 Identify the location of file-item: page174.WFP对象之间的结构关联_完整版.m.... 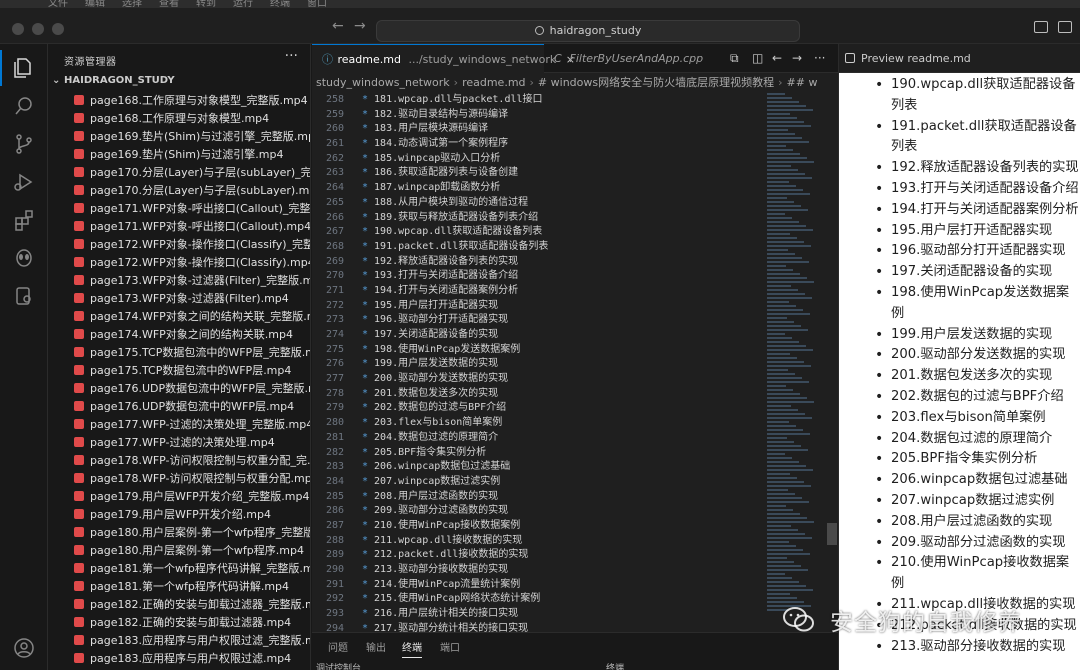
(179, 317).